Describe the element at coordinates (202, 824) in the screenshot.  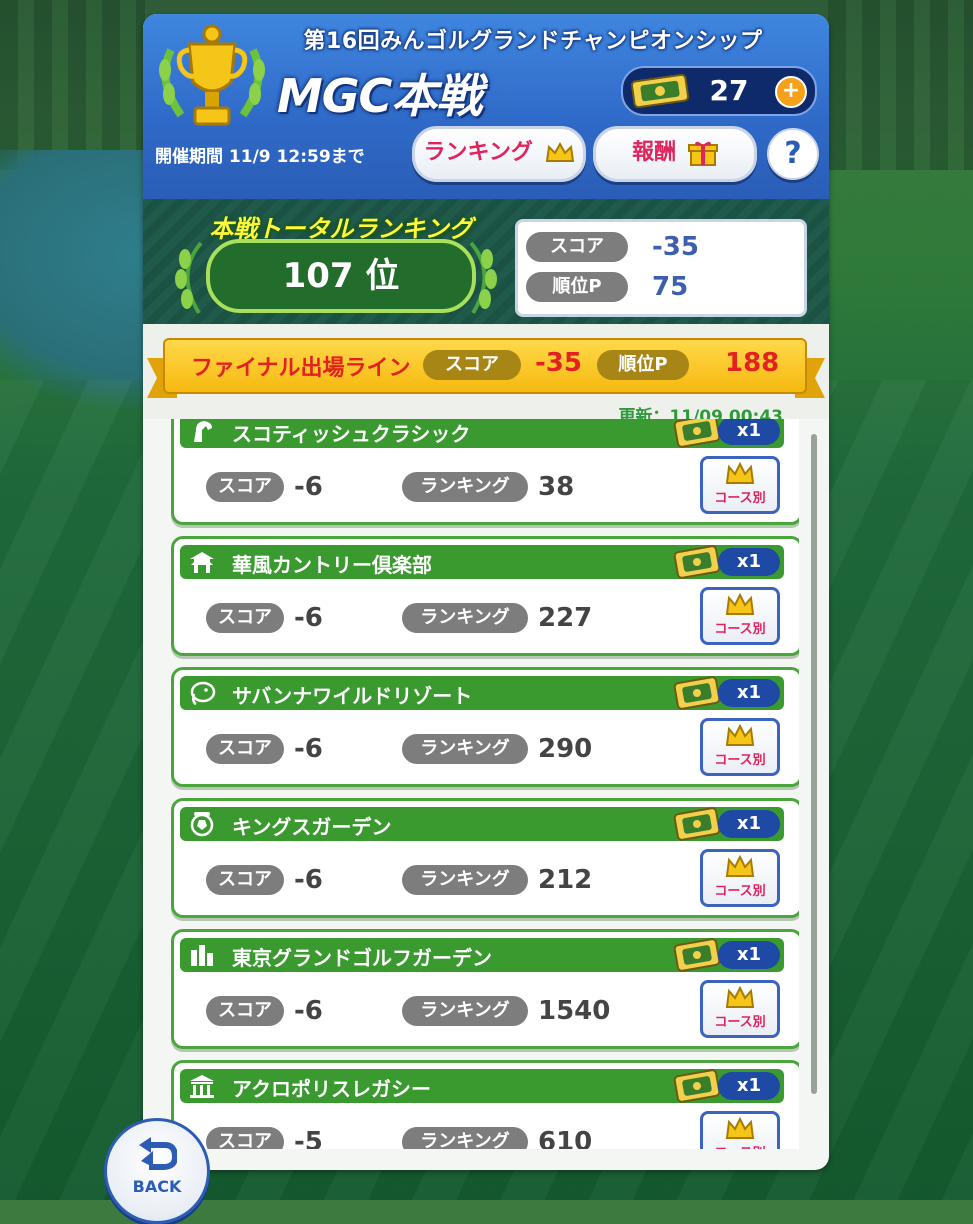
I see `crest-icon` at that location.